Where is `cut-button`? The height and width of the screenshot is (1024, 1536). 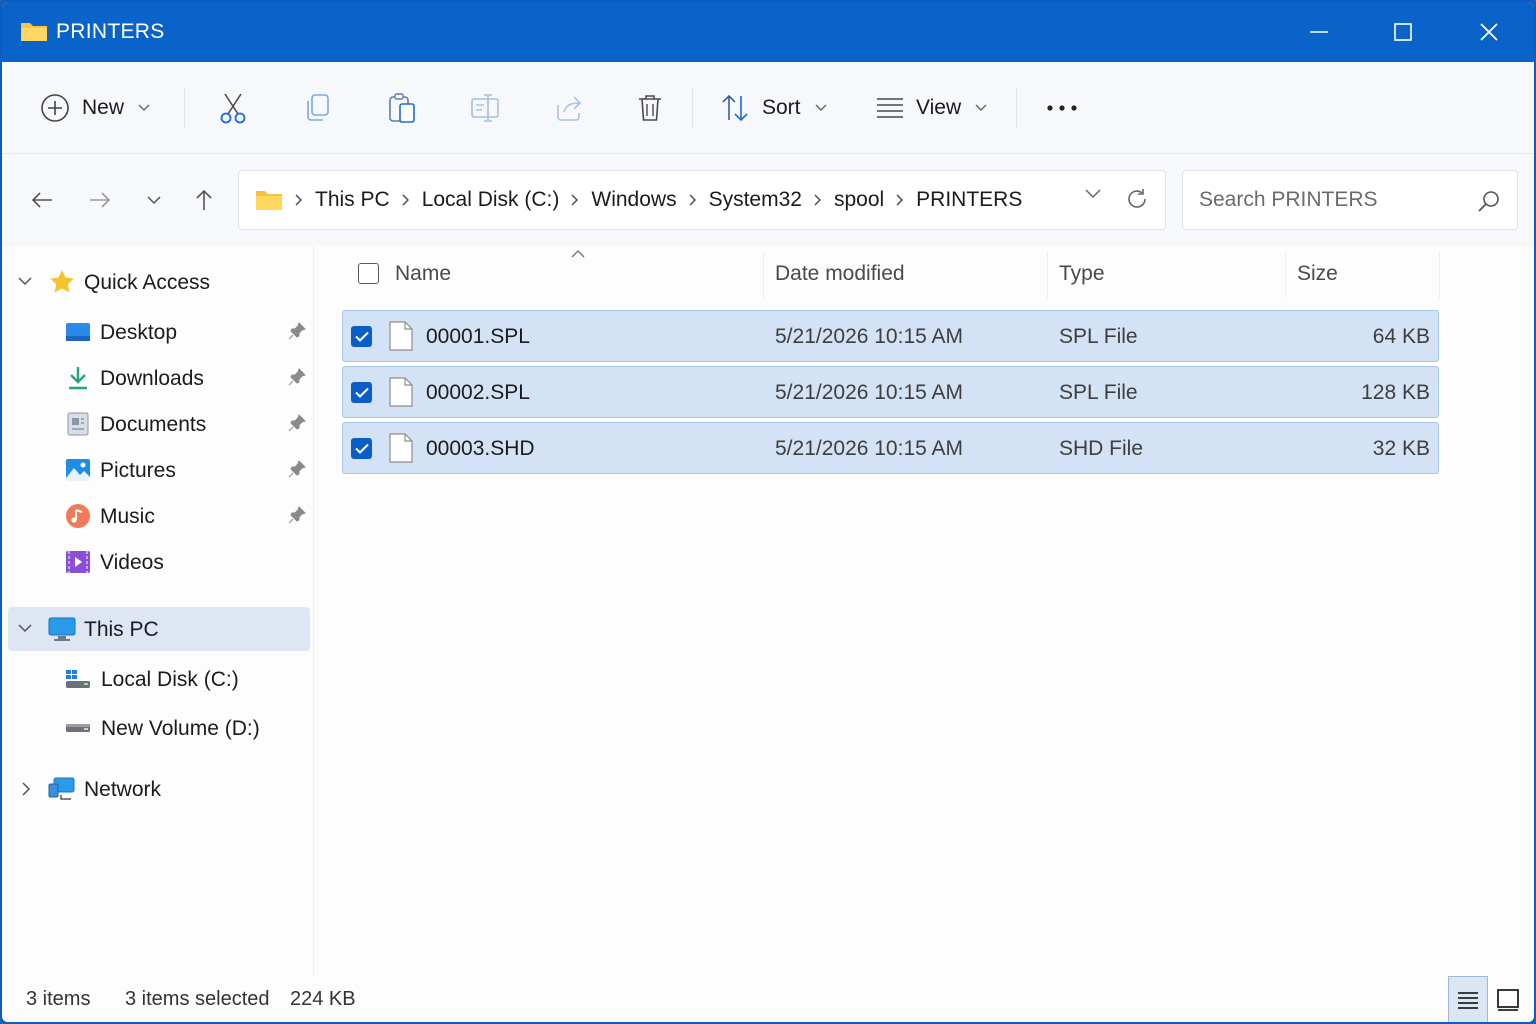
cut-button is located at coordinates (233, 108).